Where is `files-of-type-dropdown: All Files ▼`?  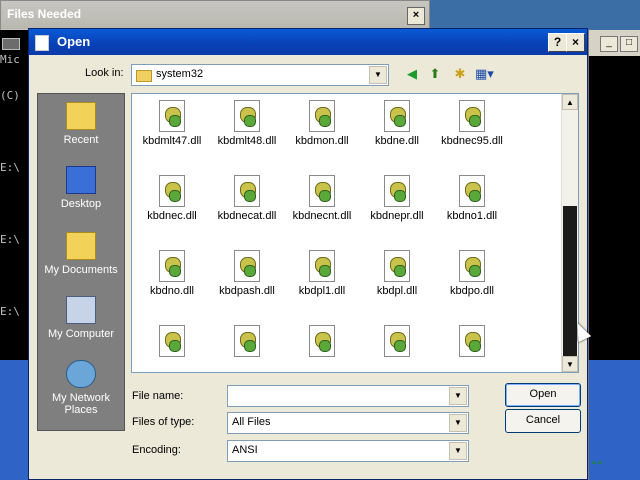
files-of-type-dropdown: All Files ▼ is located at coordinates (348, 423).